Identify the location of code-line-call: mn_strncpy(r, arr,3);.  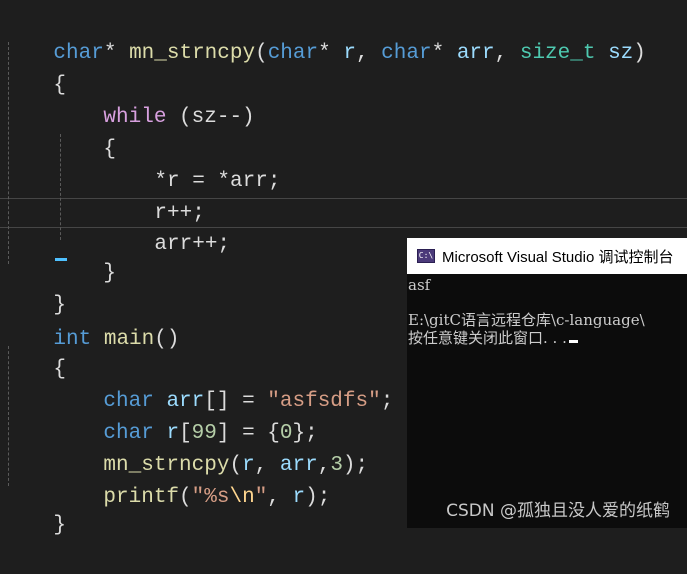
(210, 447).